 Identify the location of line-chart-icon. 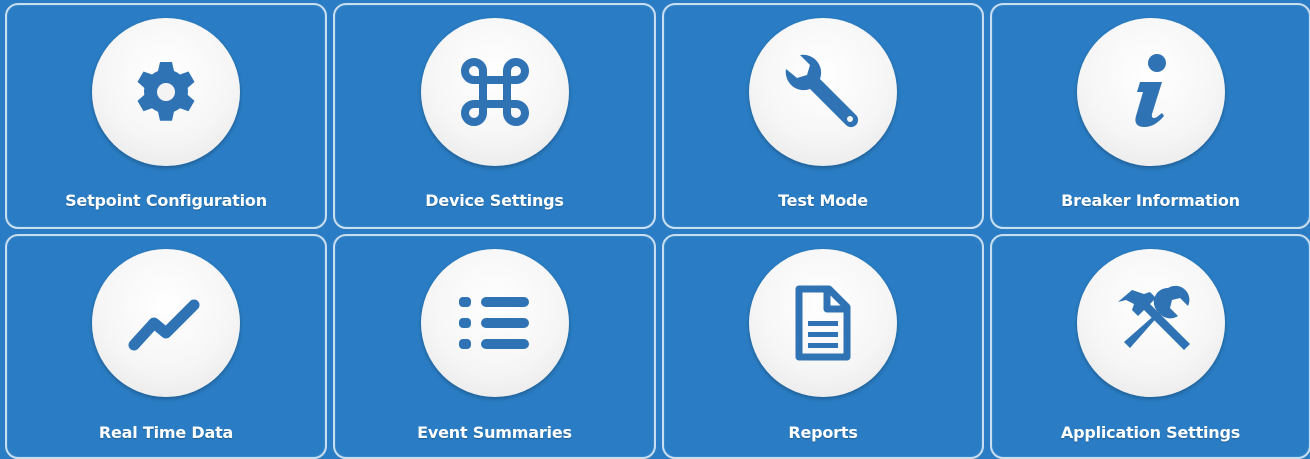
(164, 325).